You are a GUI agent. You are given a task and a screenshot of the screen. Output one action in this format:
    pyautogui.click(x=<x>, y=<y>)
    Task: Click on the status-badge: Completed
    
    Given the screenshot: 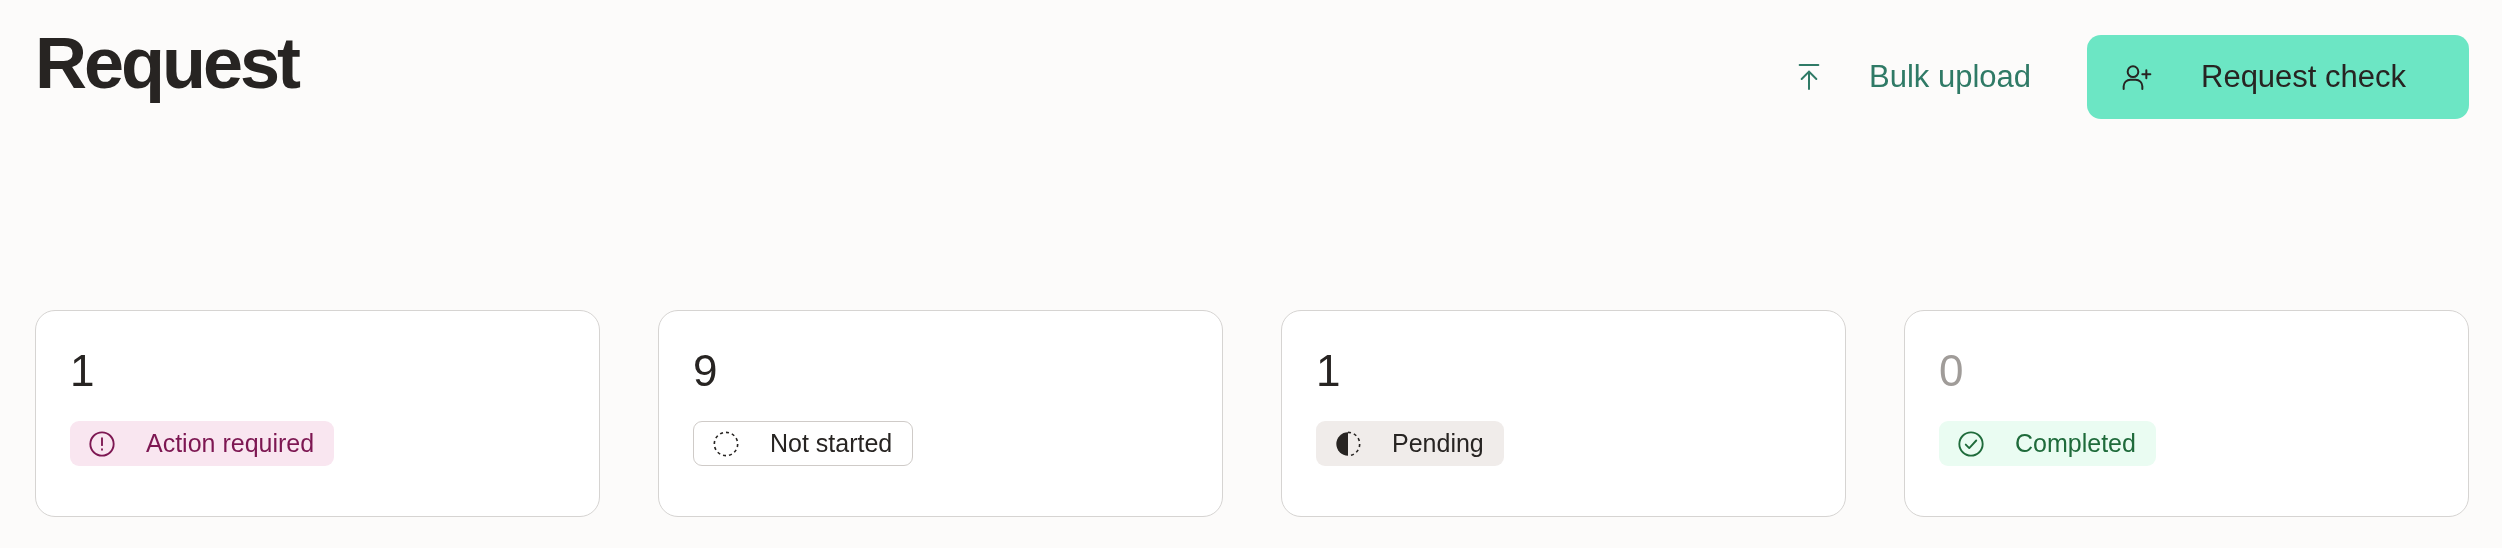 What is the action you would take?
    pyautogui.click(x=2047, y=443)
    